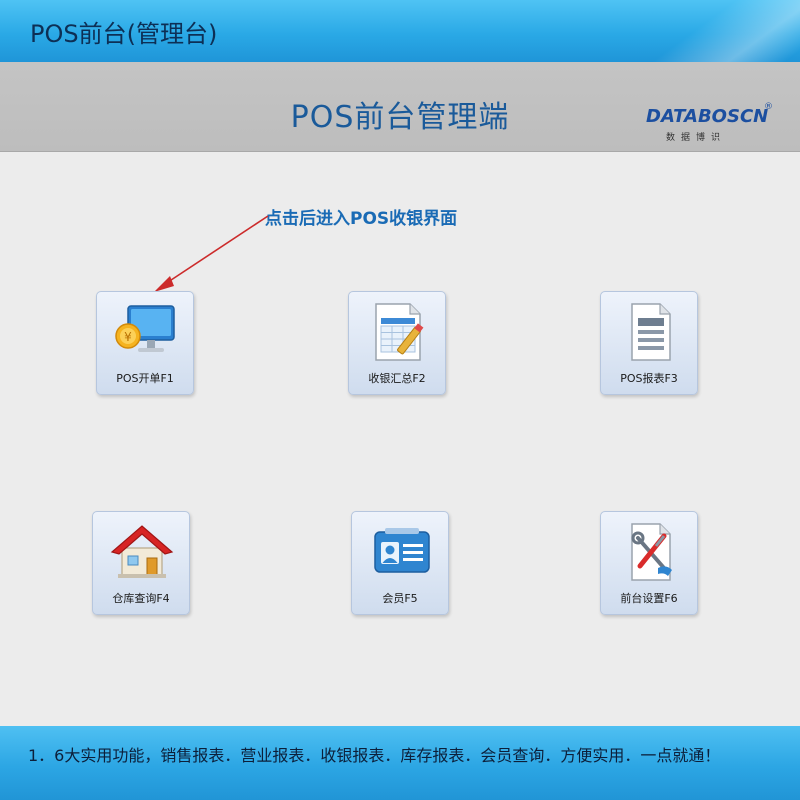 This screenshot has height=800, width=800. Describe the element at coordinates (145, 378) in the screenshot. I see `tile-label: POS开单F1` at that location.